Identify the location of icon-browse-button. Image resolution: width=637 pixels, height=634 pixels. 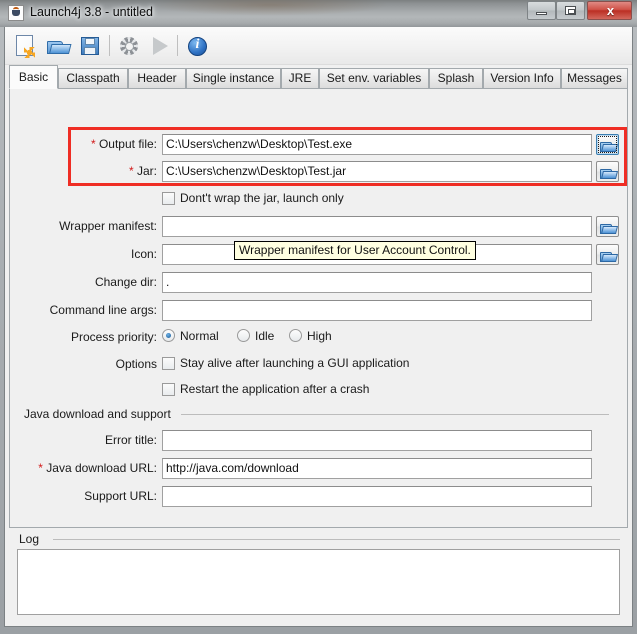
(607, 254).